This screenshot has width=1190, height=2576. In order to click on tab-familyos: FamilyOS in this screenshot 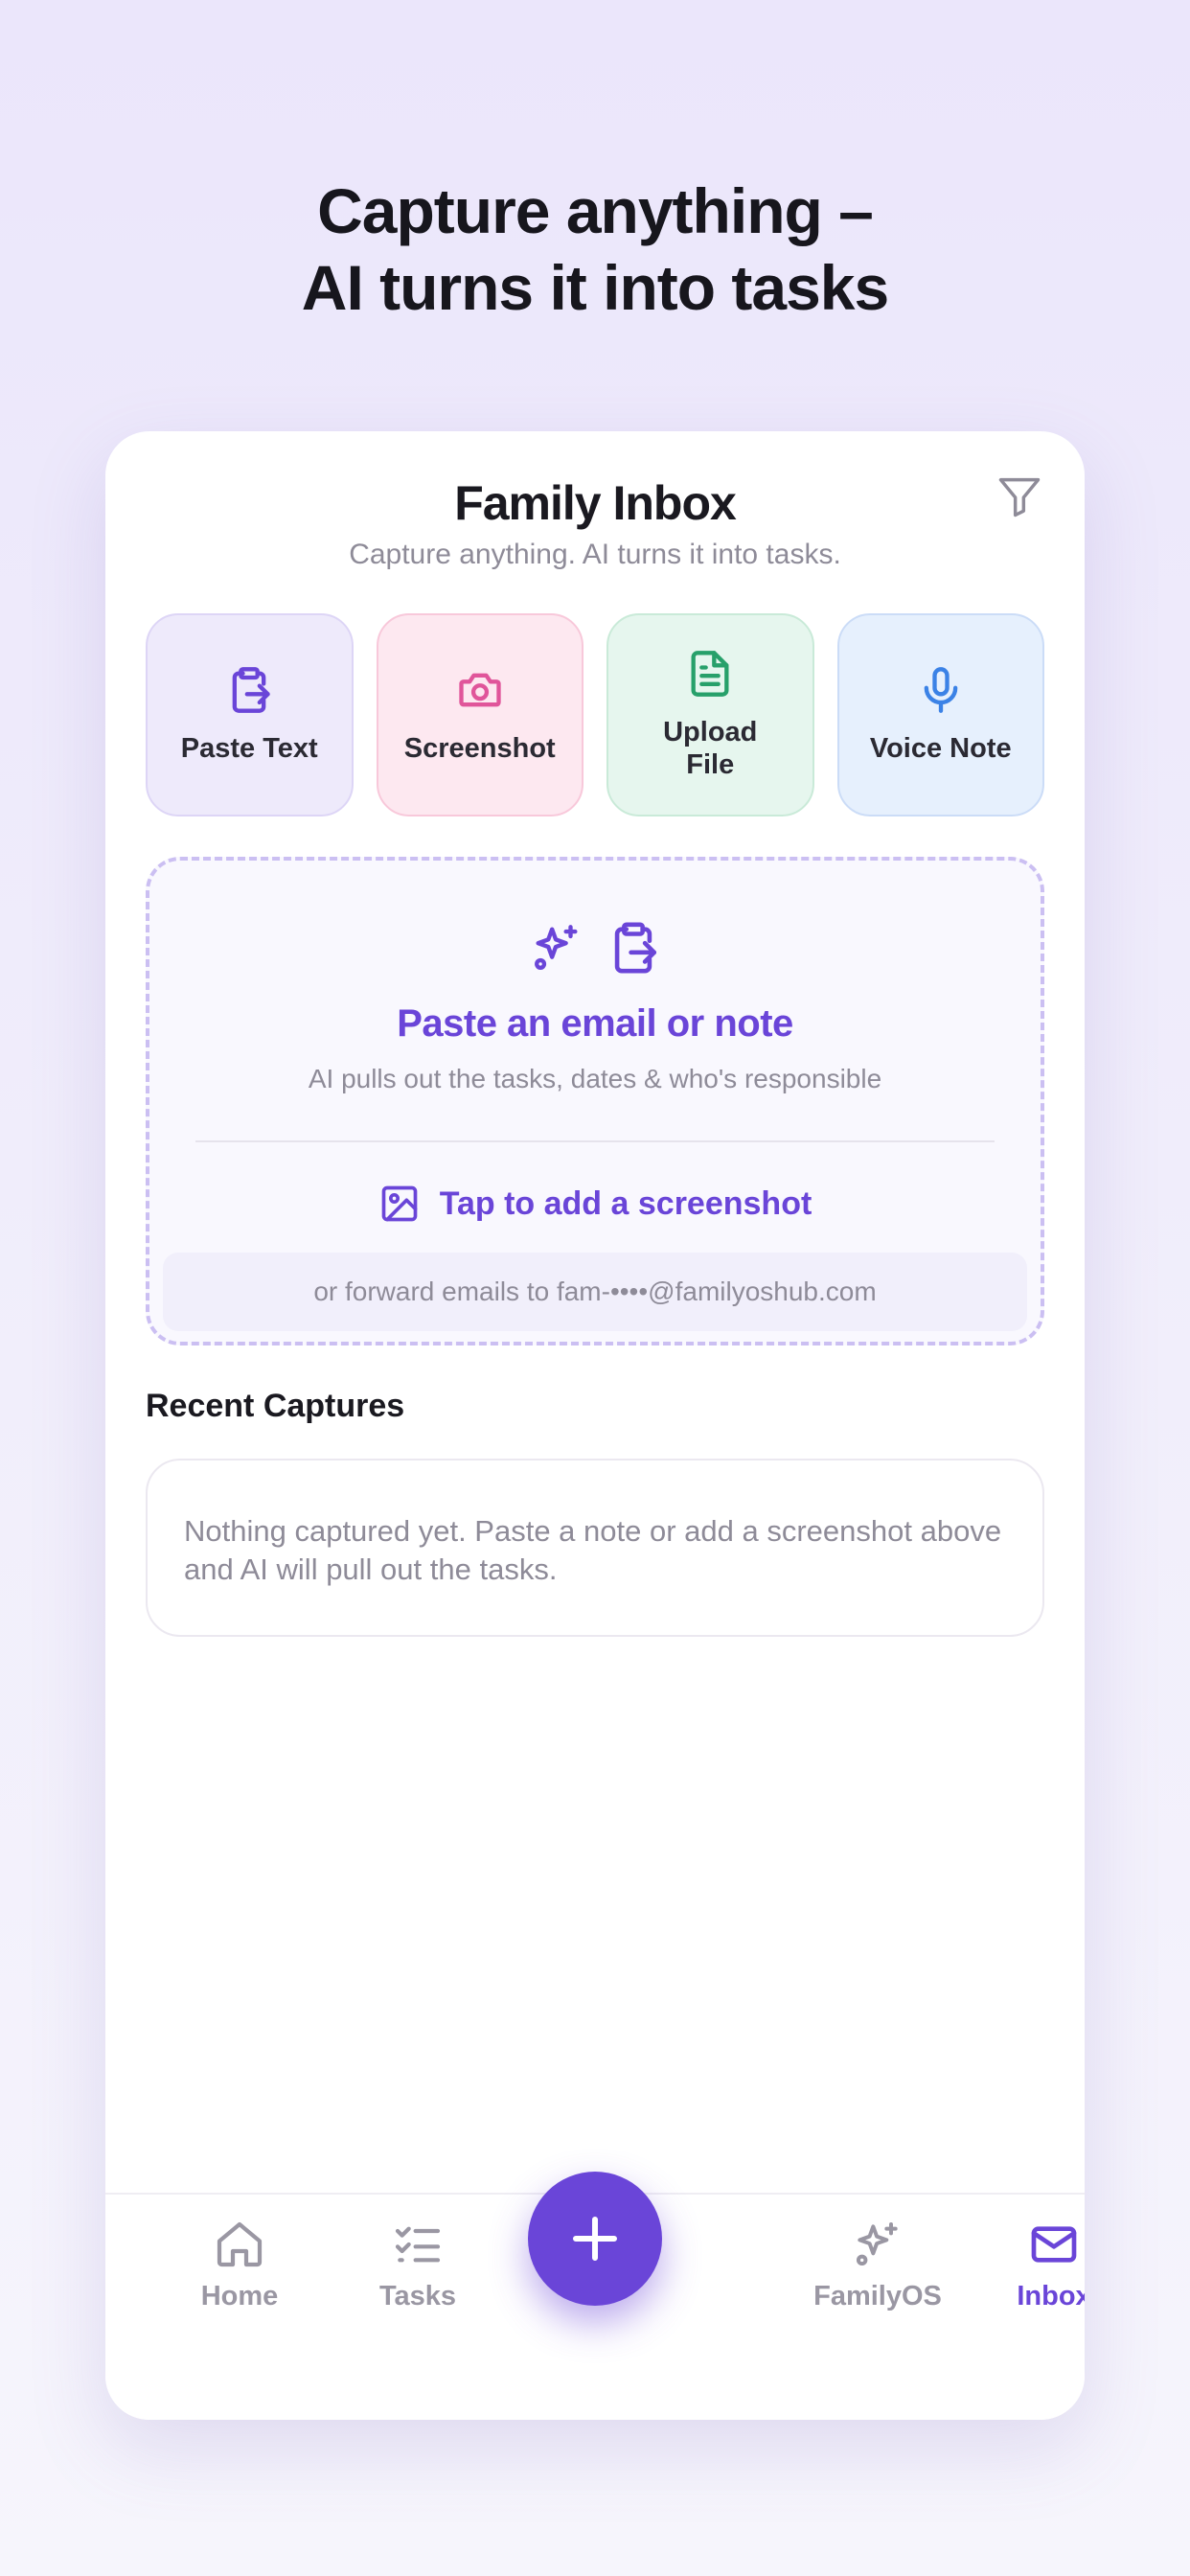, I will do `click(878, 2265)`.